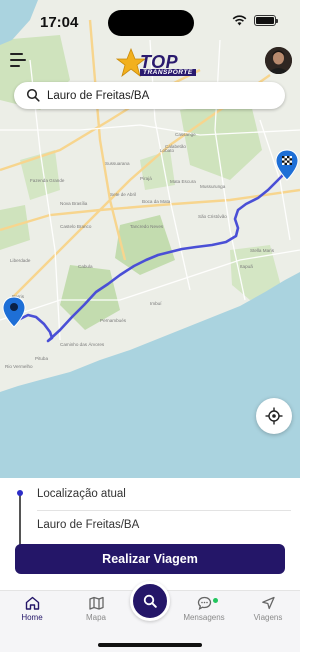 The image size is (320, 652). Describe the element at coordinates (41, 358) in the screenshot. I see `map-label: Pituba` at that location.